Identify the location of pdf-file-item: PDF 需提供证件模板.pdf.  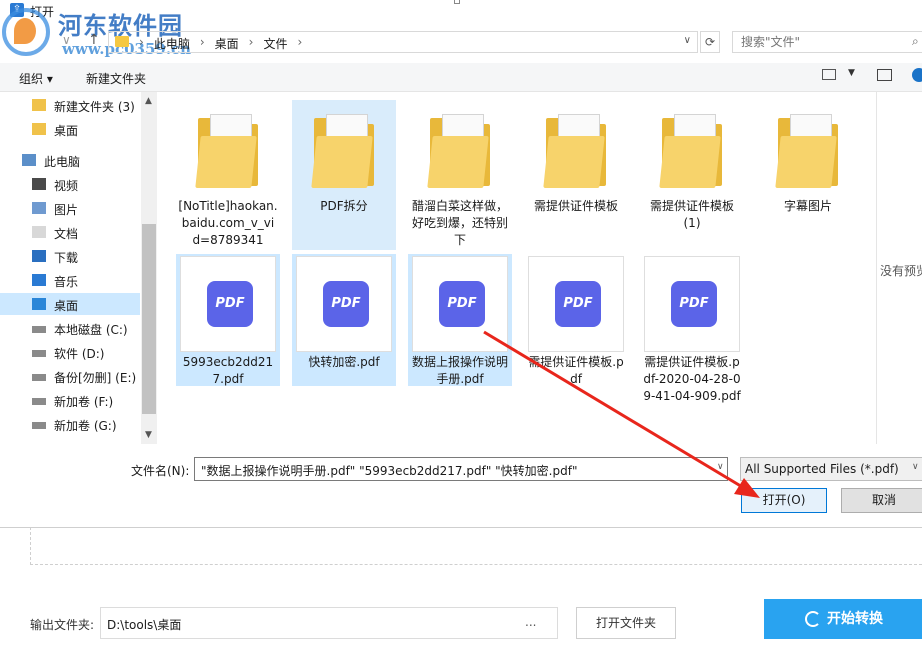
(576, 320).